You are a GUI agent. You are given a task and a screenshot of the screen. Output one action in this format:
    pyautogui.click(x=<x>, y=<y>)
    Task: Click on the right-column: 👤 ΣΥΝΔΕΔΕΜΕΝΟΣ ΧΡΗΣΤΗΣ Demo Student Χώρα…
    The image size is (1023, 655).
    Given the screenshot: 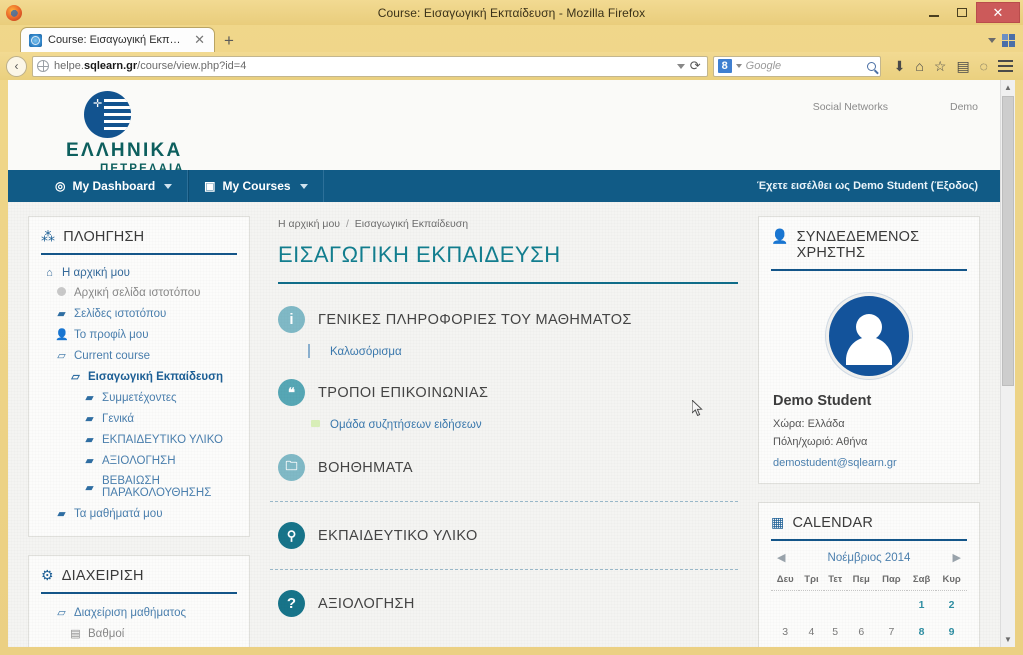 What is the action you would take?
    pyautogui.click(x=869, y=431)
    